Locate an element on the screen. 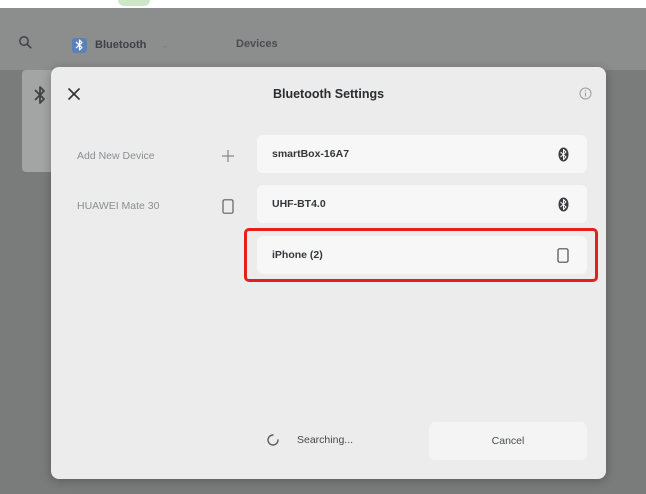  top-strip is located at coordinates (323, 4).